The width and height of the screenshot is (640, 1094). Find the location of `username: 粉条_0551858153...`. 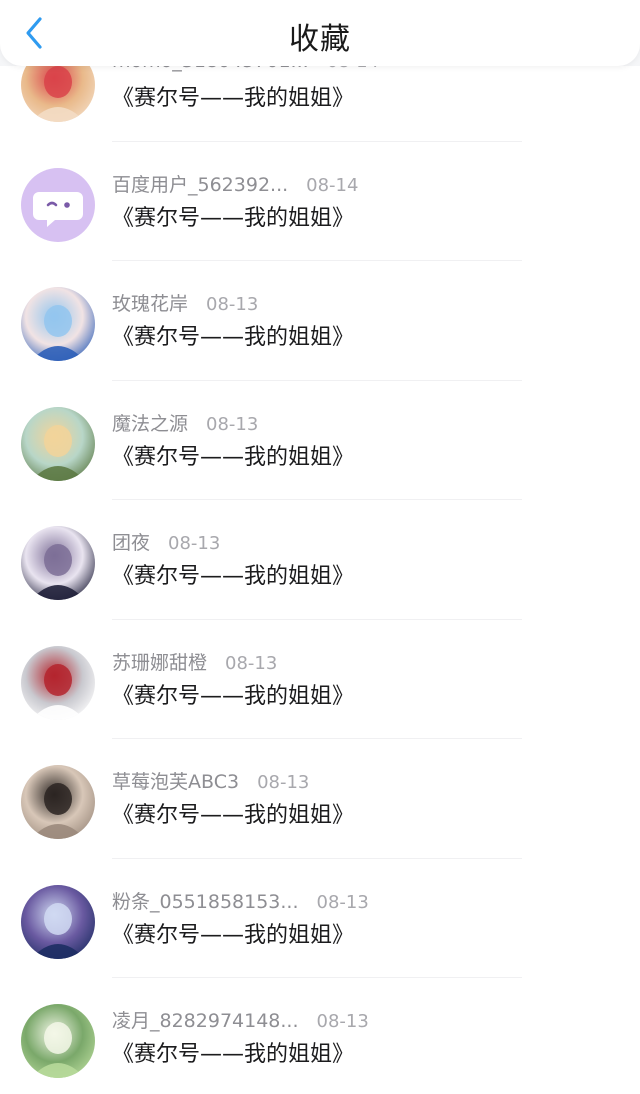

username: 粉条_0551858153... is located at coordinates (205, 900).